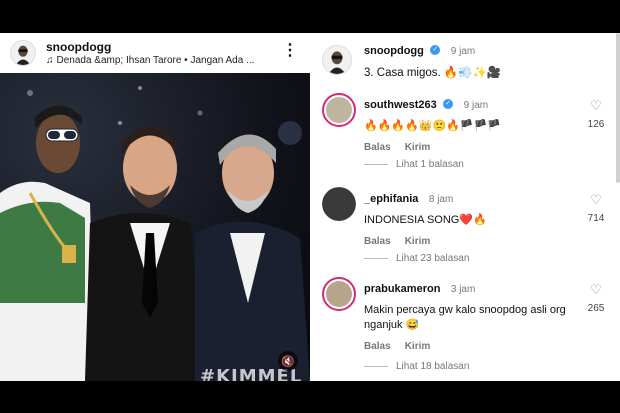 This screenshot has width=620, height=413. I want to click on comment-time: 9 jam, so click(476, 105).